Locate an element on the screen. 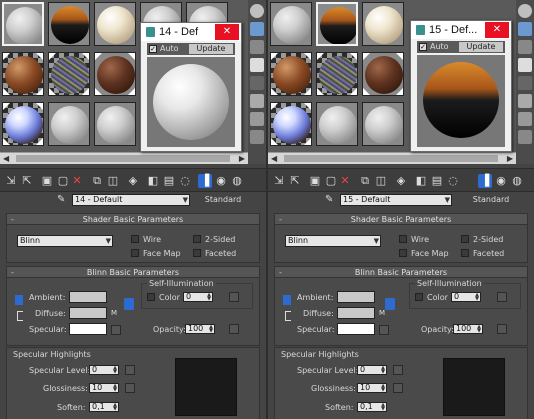  eyedropper-icon: ✎ is located at coordinates (61, 199).